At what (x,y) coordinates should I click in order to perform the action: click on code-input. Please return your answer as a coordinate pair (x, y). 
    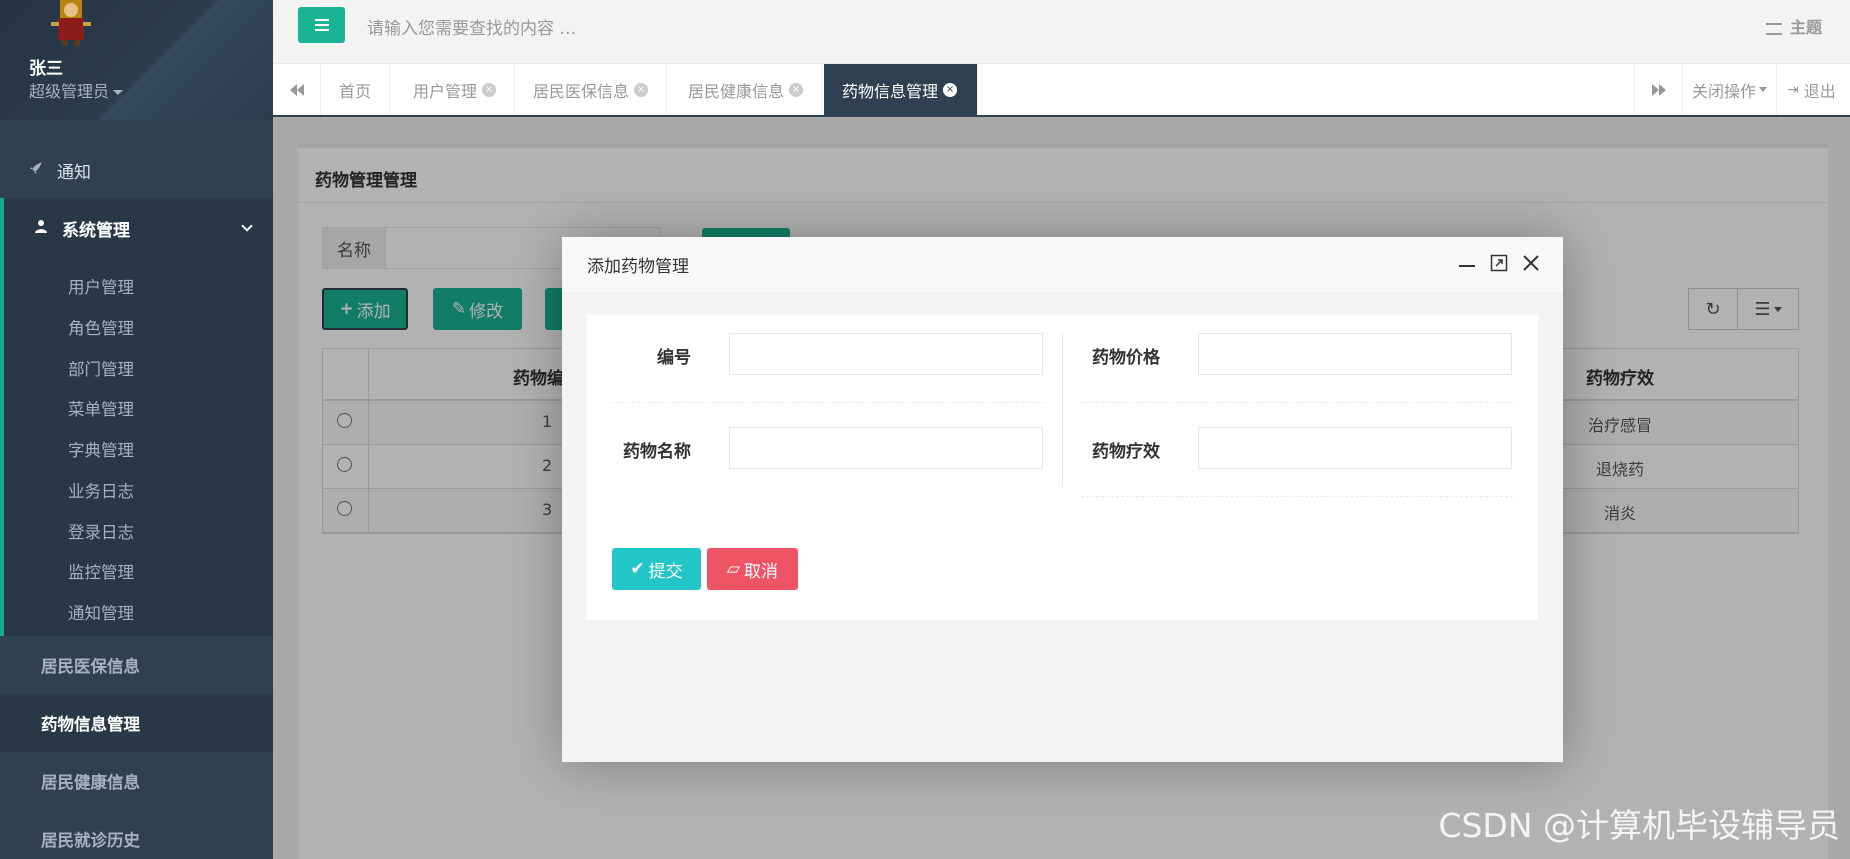
    Looking at the image, I should click on (886, 354).